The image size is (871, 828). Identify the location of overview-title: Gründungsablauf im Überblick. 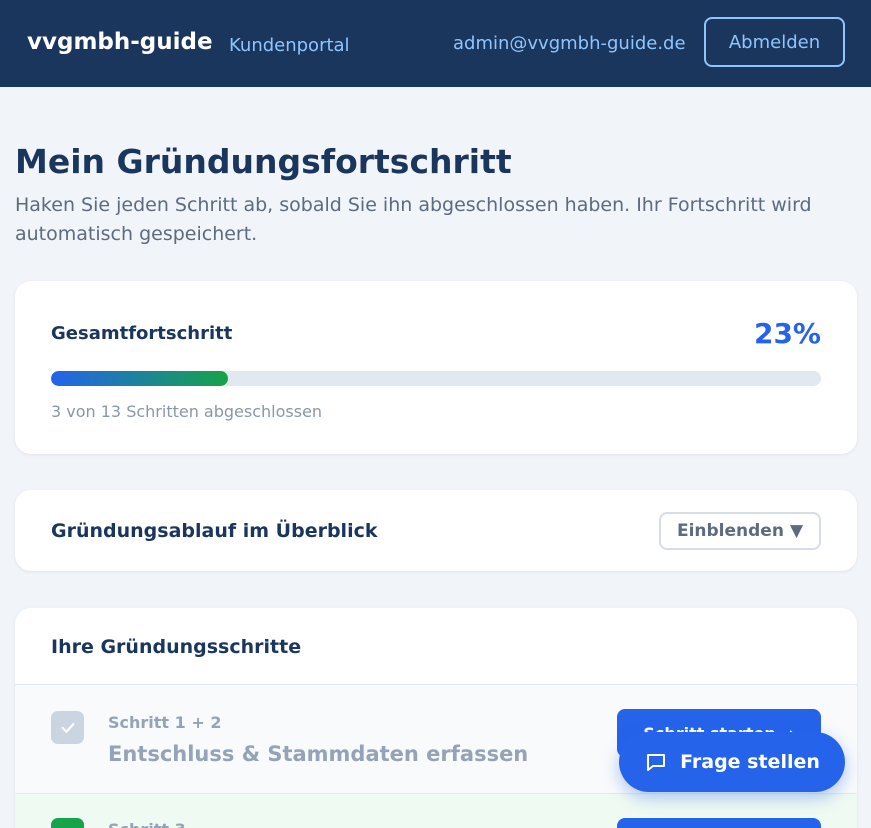
(214, 531).